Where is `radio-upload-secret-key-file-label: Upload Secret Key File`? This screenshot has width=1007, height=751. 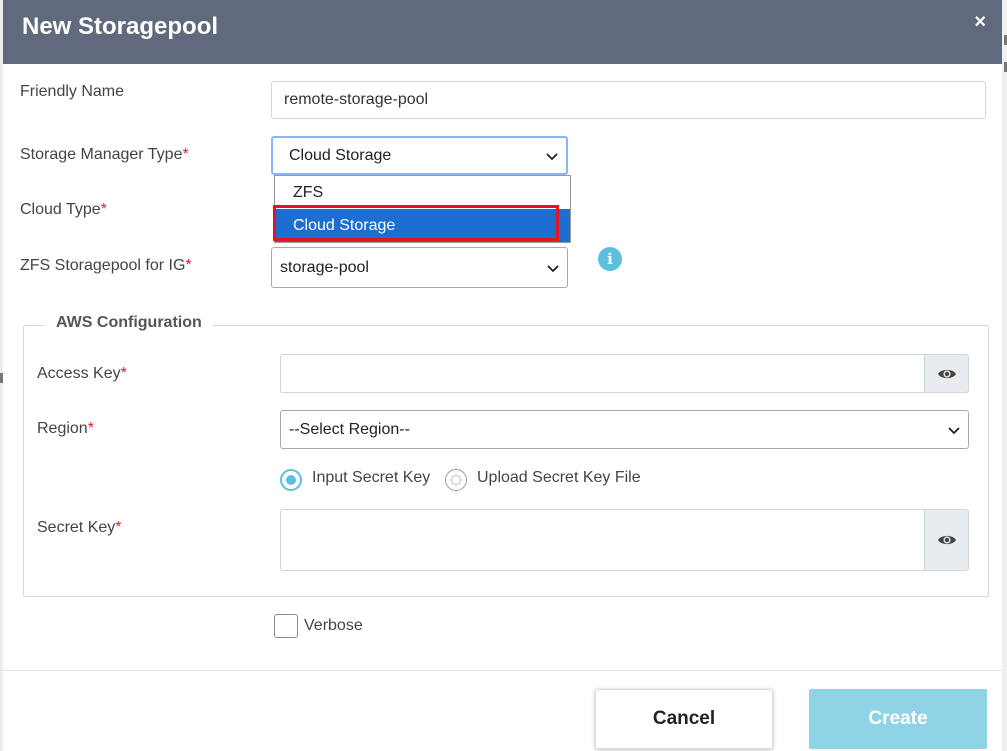 radio-upload-secret-key-file-label: Upload Secret Key File is located at coordinates (559, 478).